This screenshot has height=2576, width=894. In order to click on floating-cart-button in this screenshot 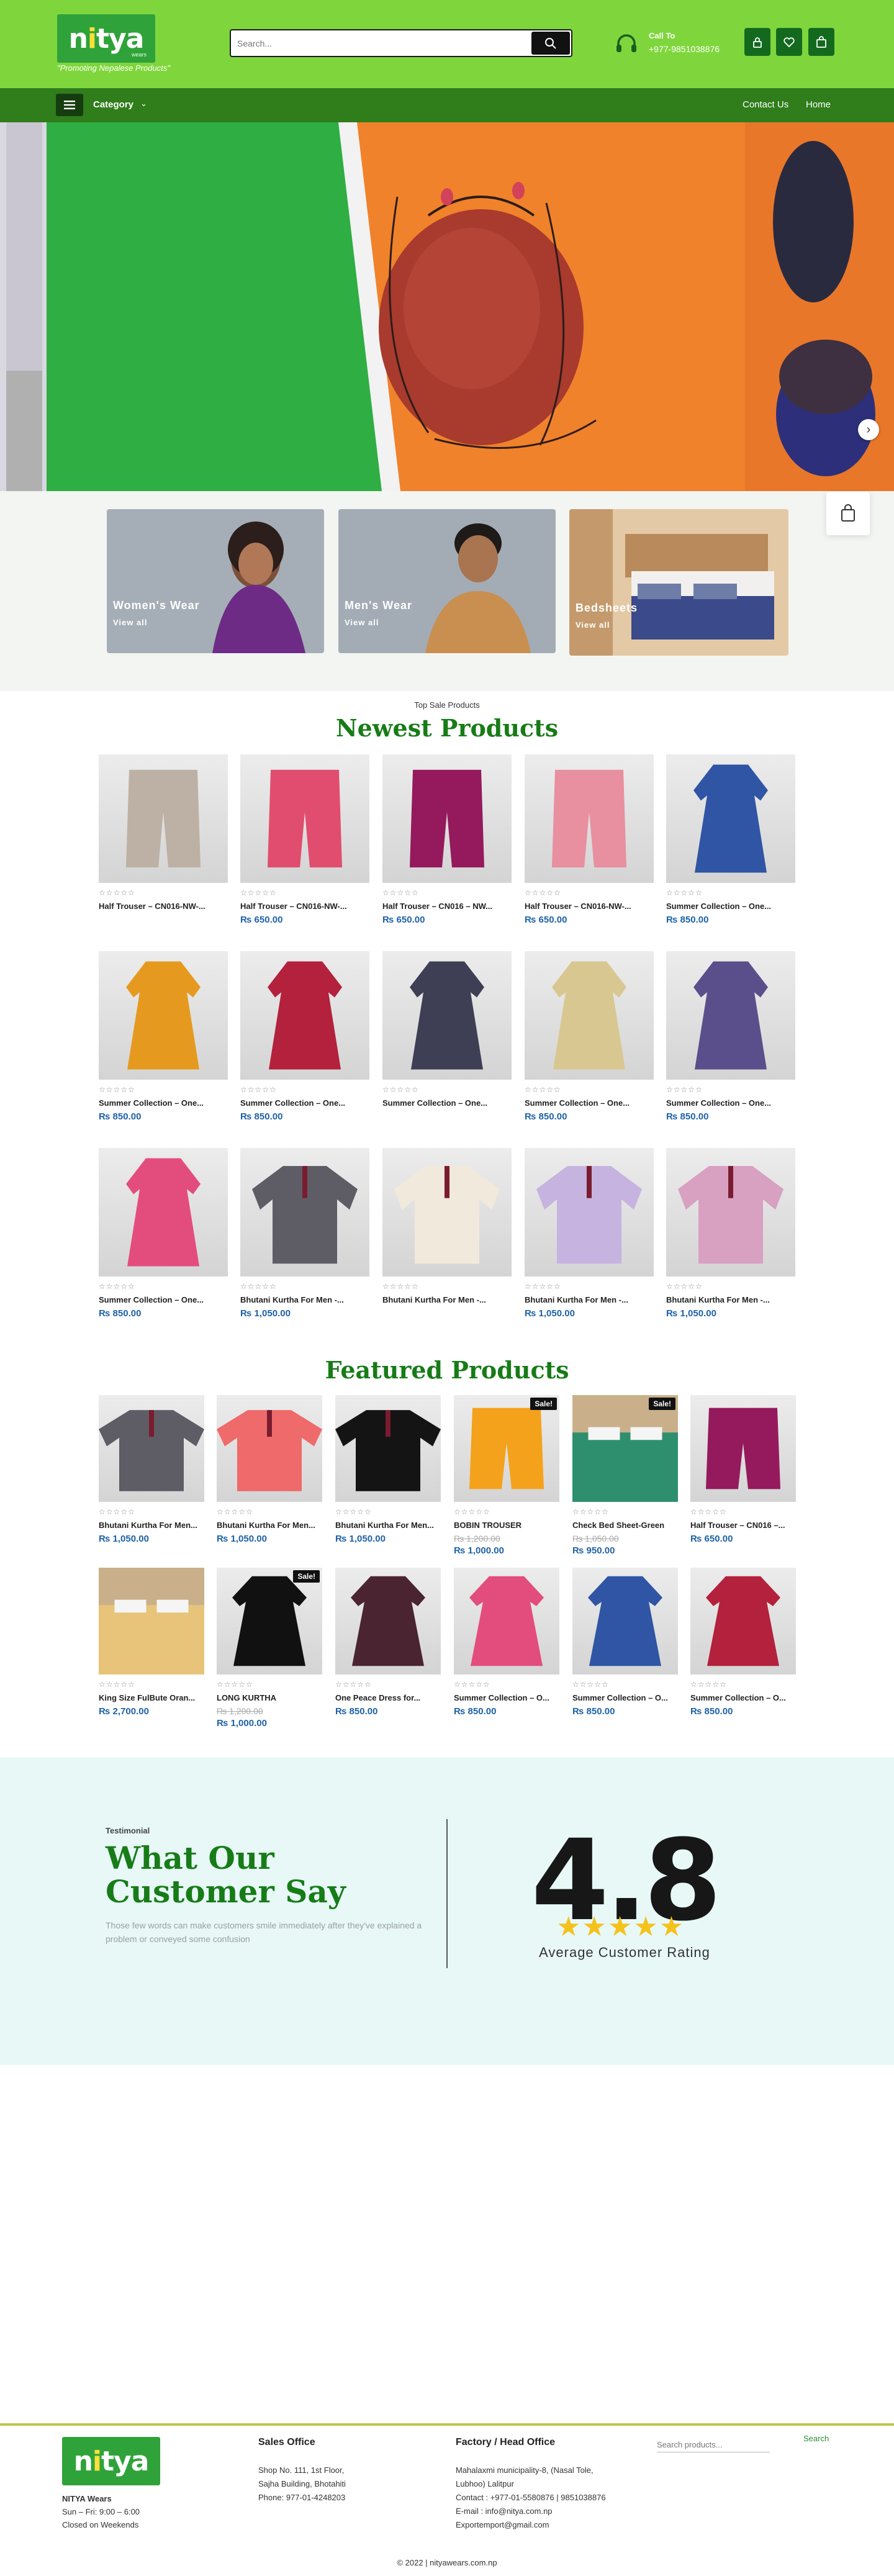, I will do `click(848, 513)`.